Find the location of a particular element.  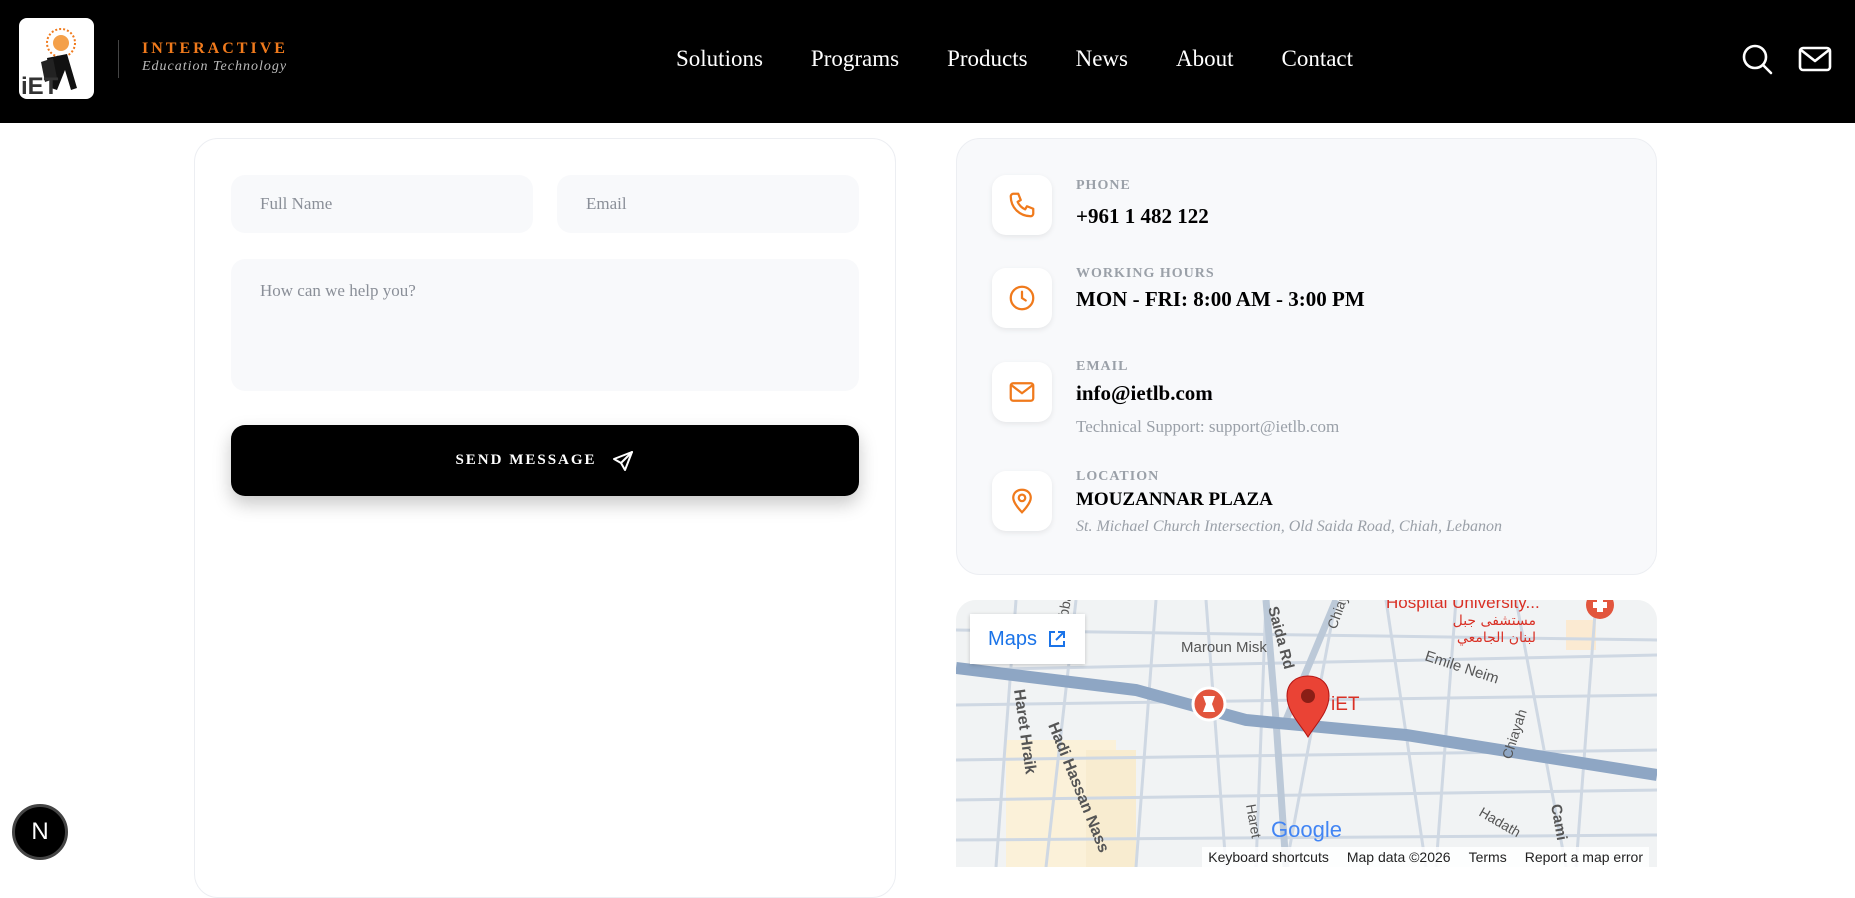

full-name-placeholder: Full Name is located at coordinates (296, 203).